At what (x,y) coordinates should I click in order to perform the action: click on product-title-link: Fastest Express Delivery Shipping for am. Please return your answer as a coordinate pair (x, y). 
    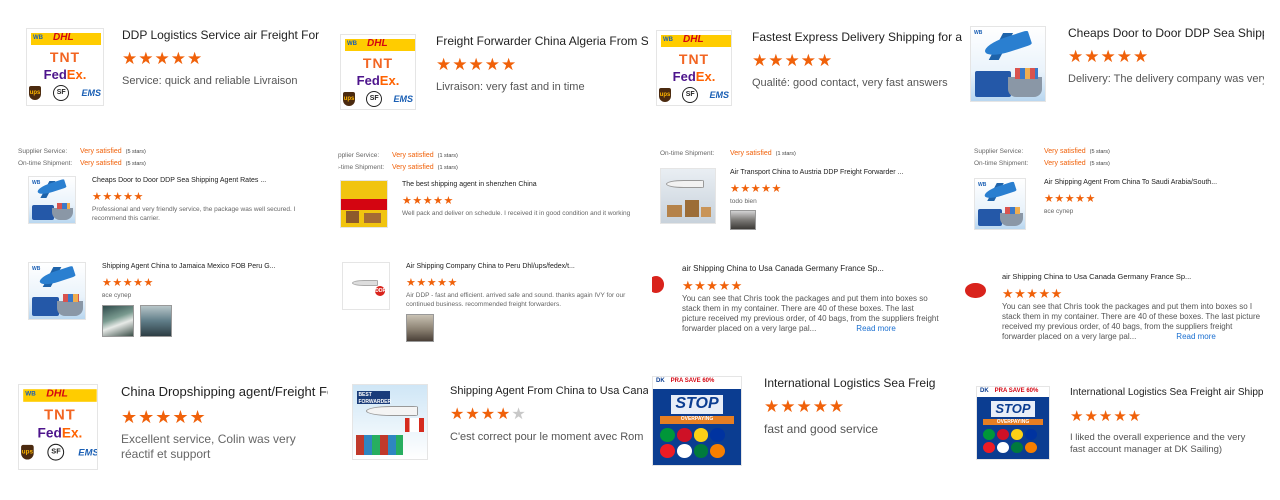
    Looking at the image, I should click on (857, 37).